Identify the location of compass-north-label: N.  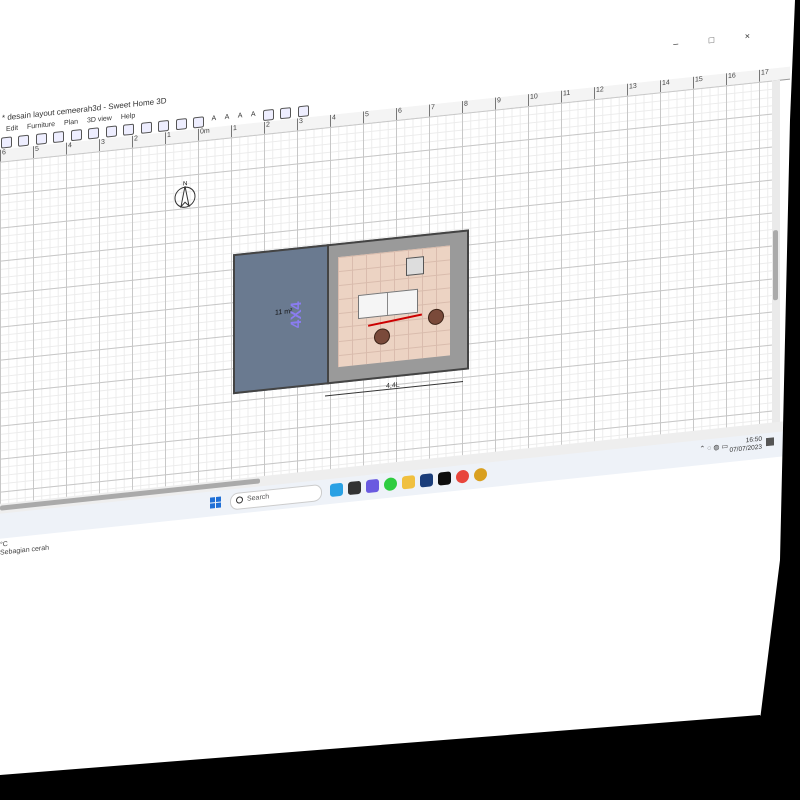
(185, 184).